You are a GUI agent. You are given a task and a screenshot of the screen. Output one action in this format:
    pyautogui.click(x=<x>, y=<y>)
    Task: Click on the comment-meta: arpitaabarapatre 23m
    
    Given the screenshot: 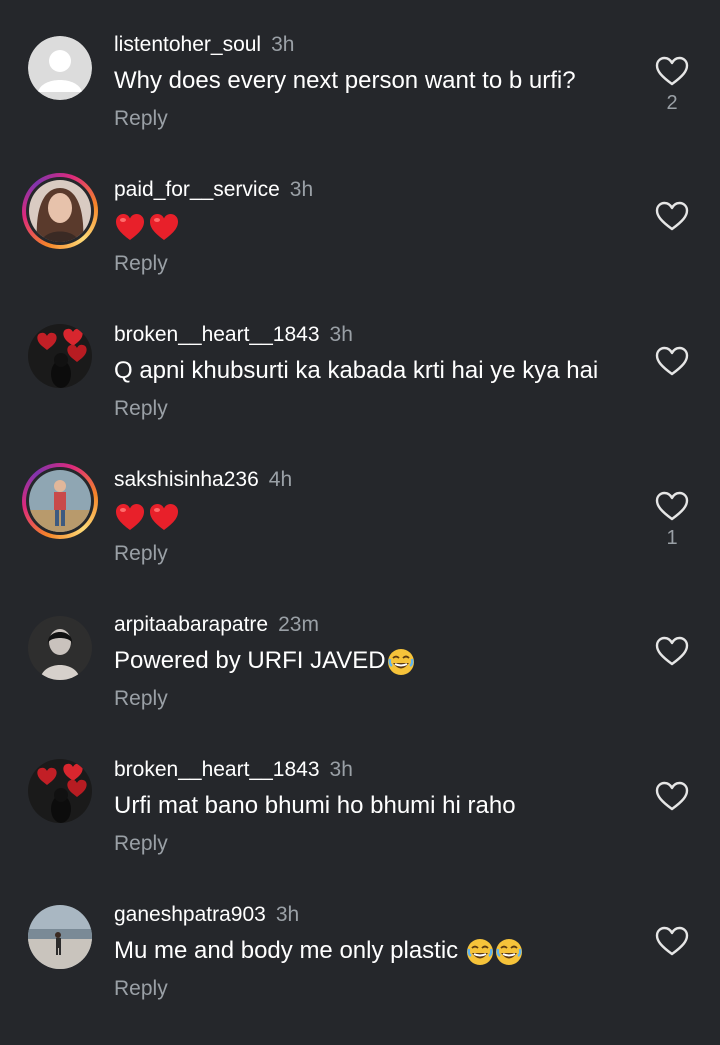 What is the action you would take?
    pyautogui.click(x=216, y=625)
    